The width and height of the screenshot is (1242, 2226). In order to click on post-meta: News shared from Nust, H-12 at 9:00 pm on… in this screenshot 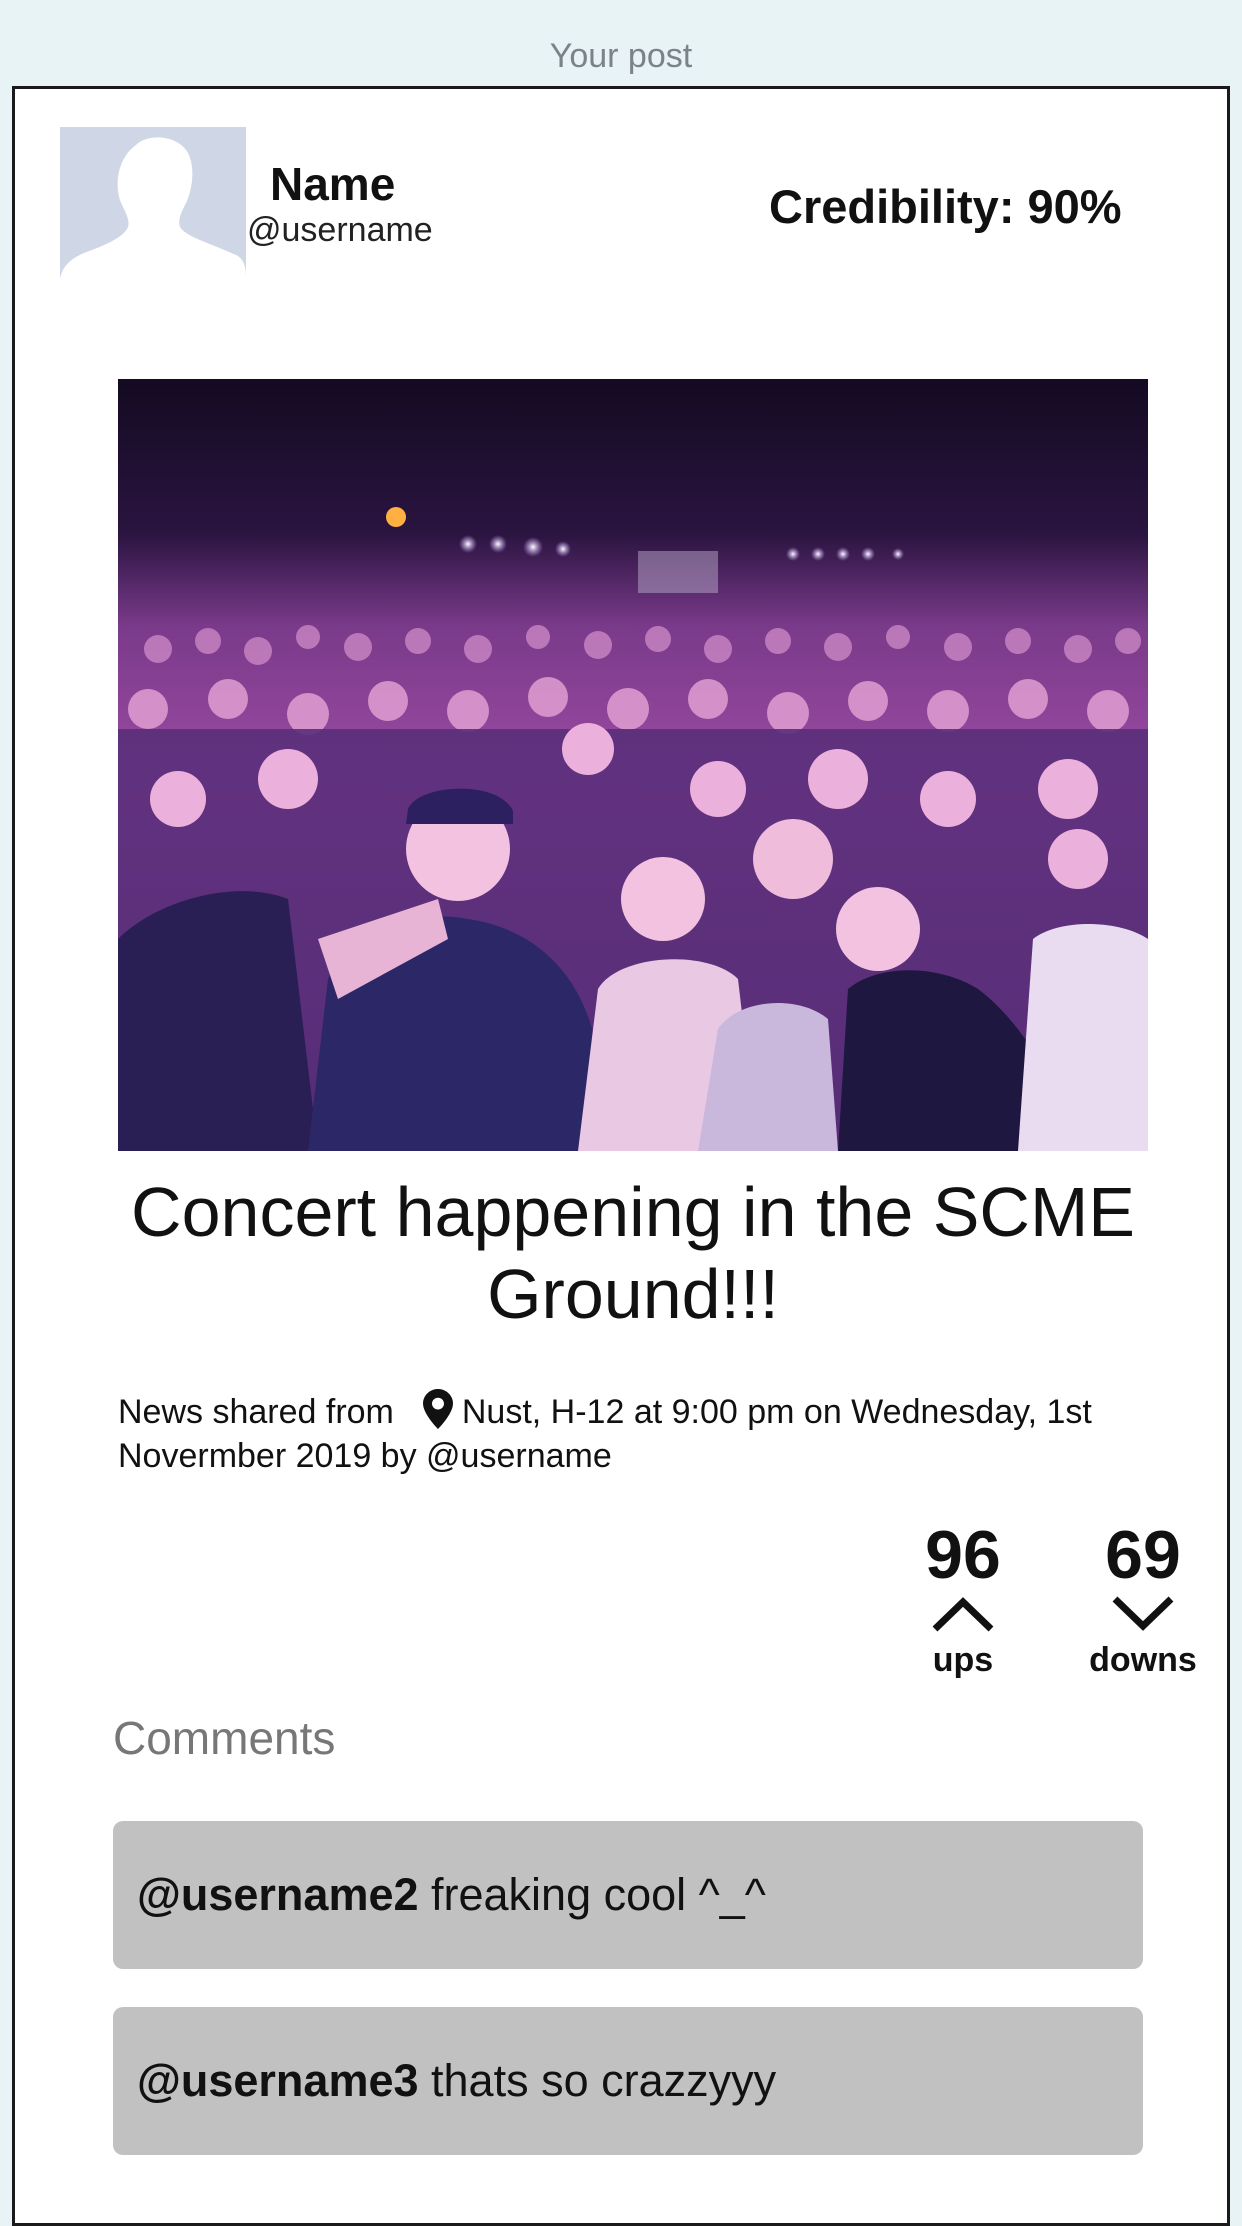, I will do `click(638, 1433)`.